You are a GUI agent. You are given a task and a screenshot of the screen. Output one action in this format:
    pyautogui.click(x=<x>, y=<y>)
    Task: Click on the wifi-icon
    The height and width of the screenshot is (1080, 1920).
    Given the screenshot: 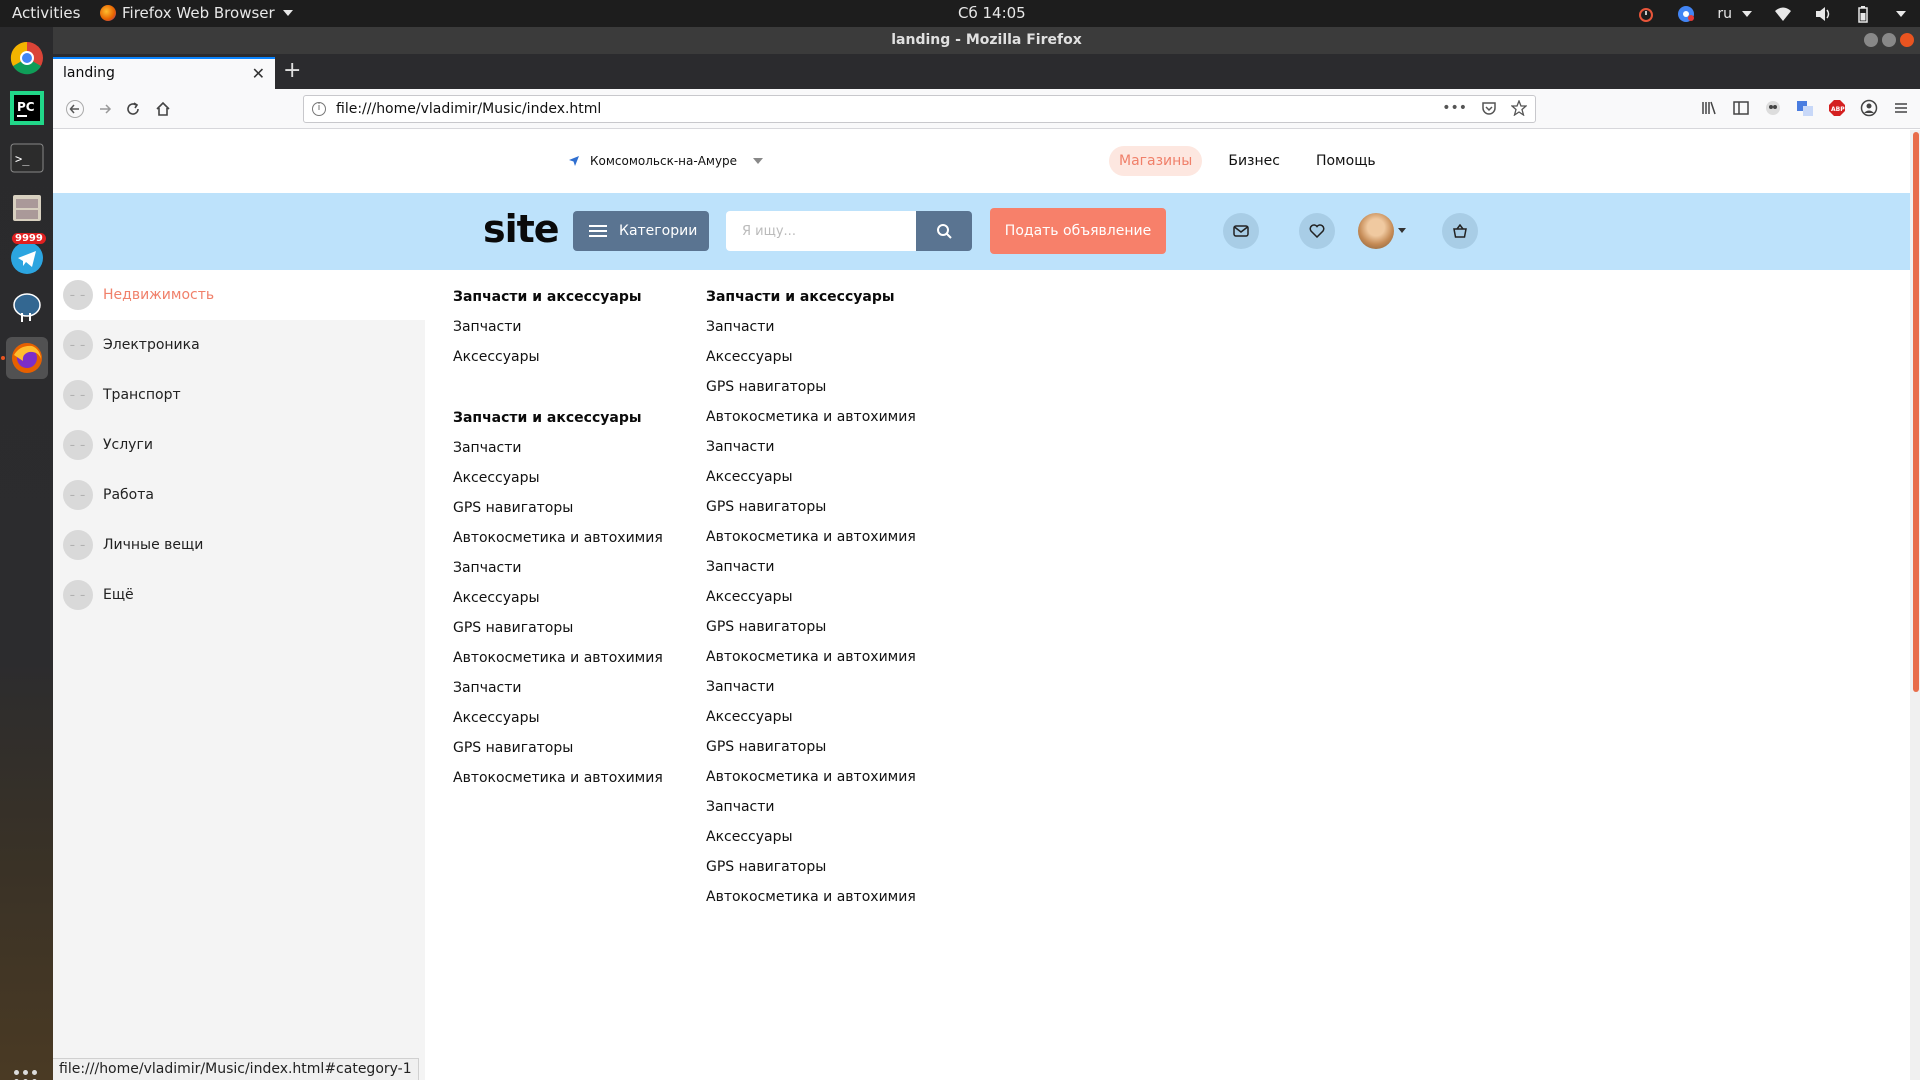 What is the action you would take?
    pyautogui.click(x=1783, y=14)
    